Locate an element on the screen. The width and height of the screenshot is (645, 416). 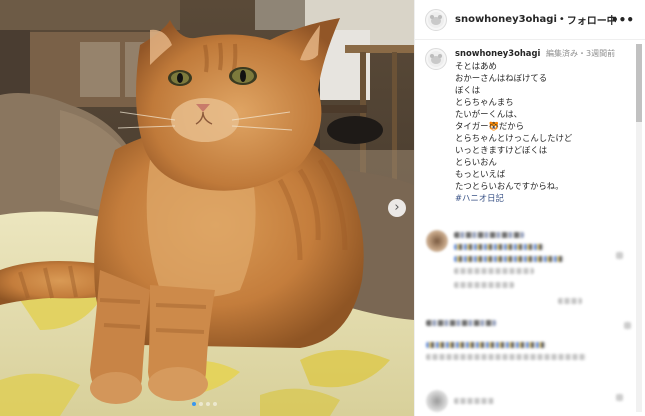
caption-line: いっときますけどぼくは is located at coordinates (501, 150).